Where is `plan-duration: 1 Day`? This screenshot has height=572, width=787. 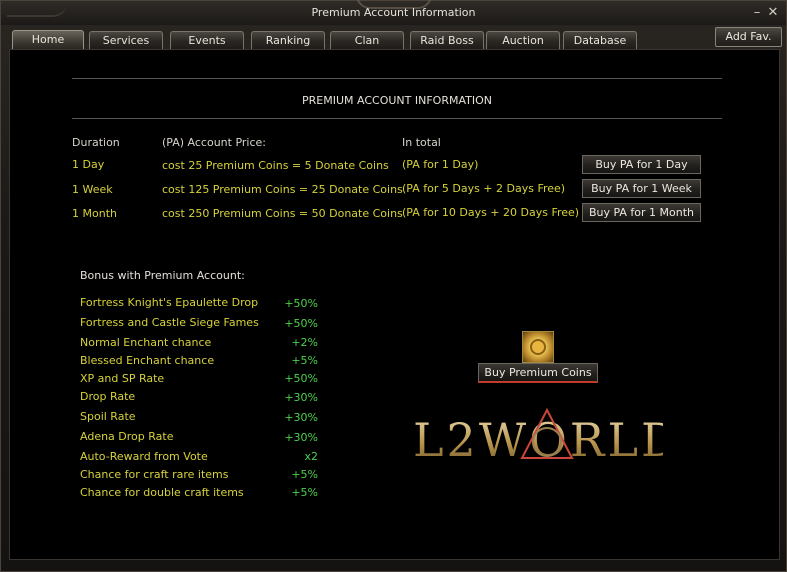 plan-duration: 1 Day is located at coordinates (88, 164).